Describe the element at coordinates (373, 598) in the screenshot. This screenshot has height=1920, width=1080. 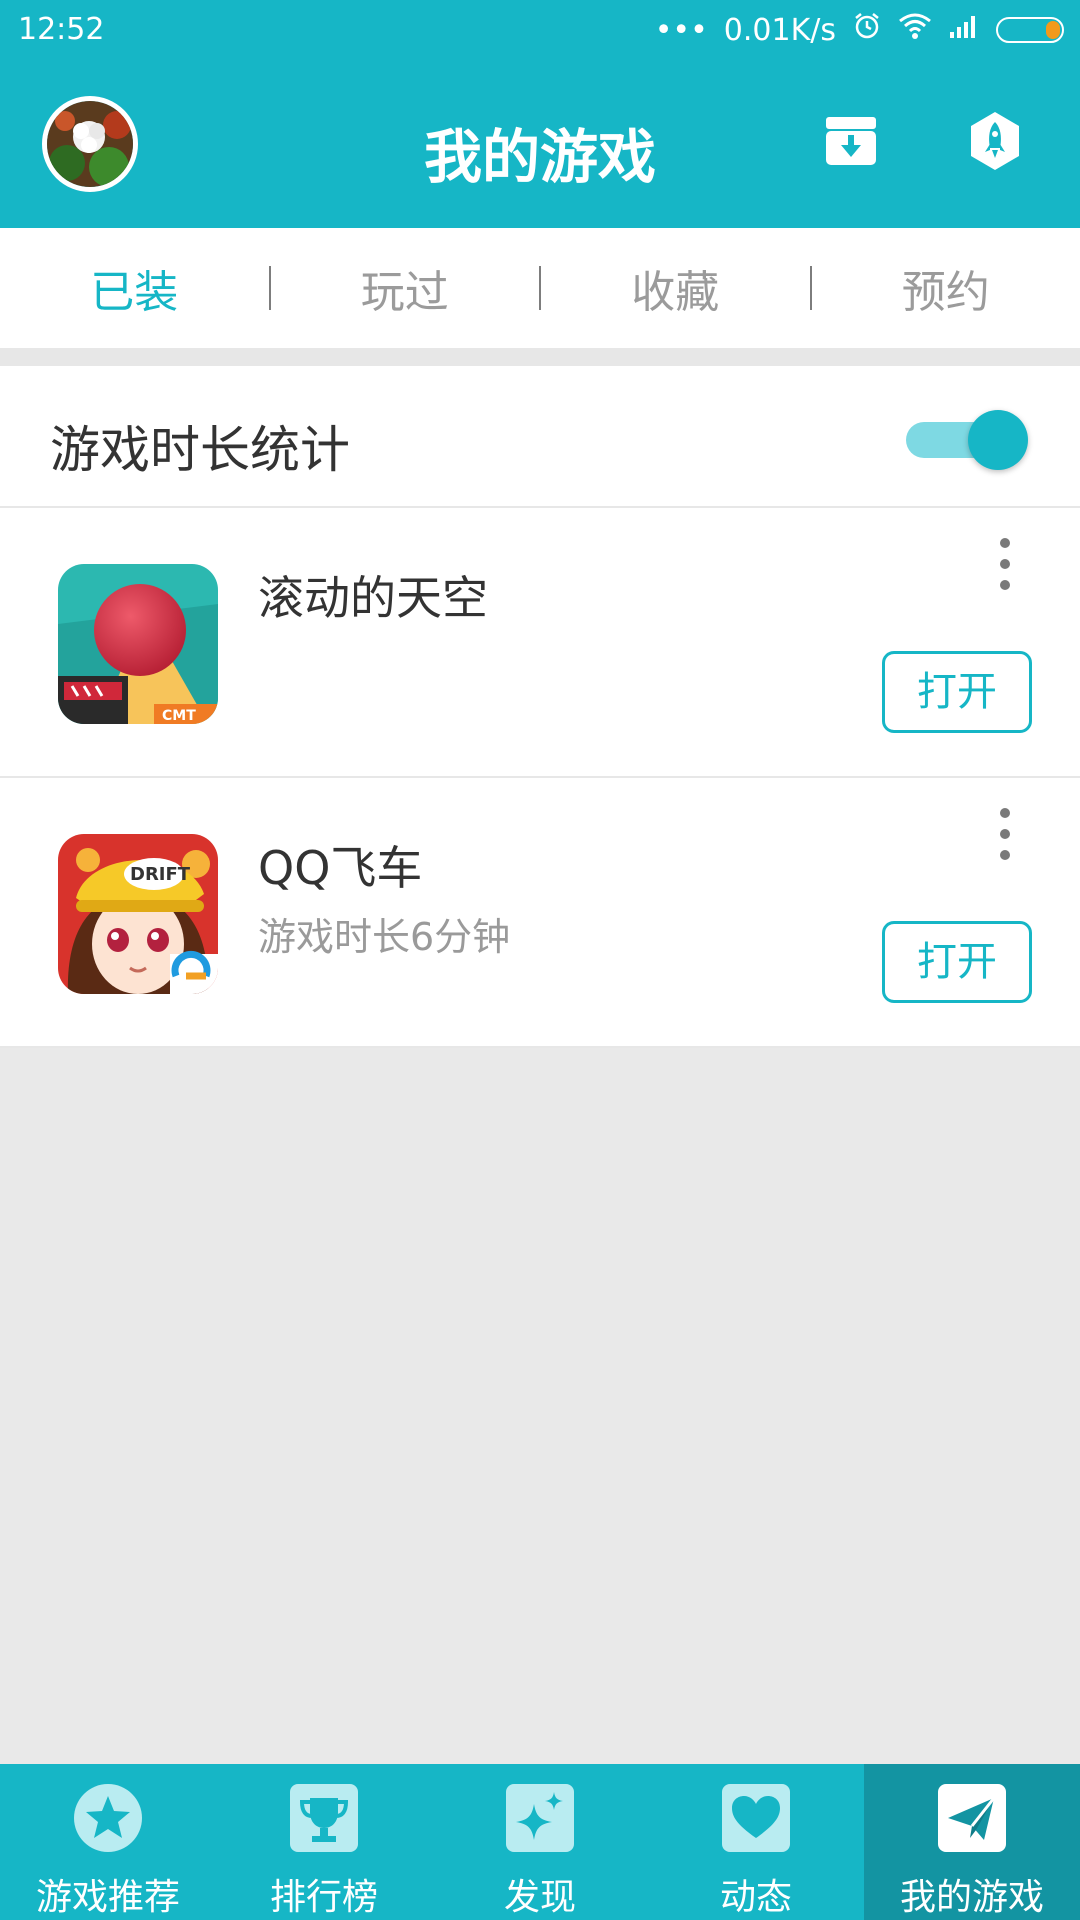
I see `game-name: 滚动的天空` at that location.